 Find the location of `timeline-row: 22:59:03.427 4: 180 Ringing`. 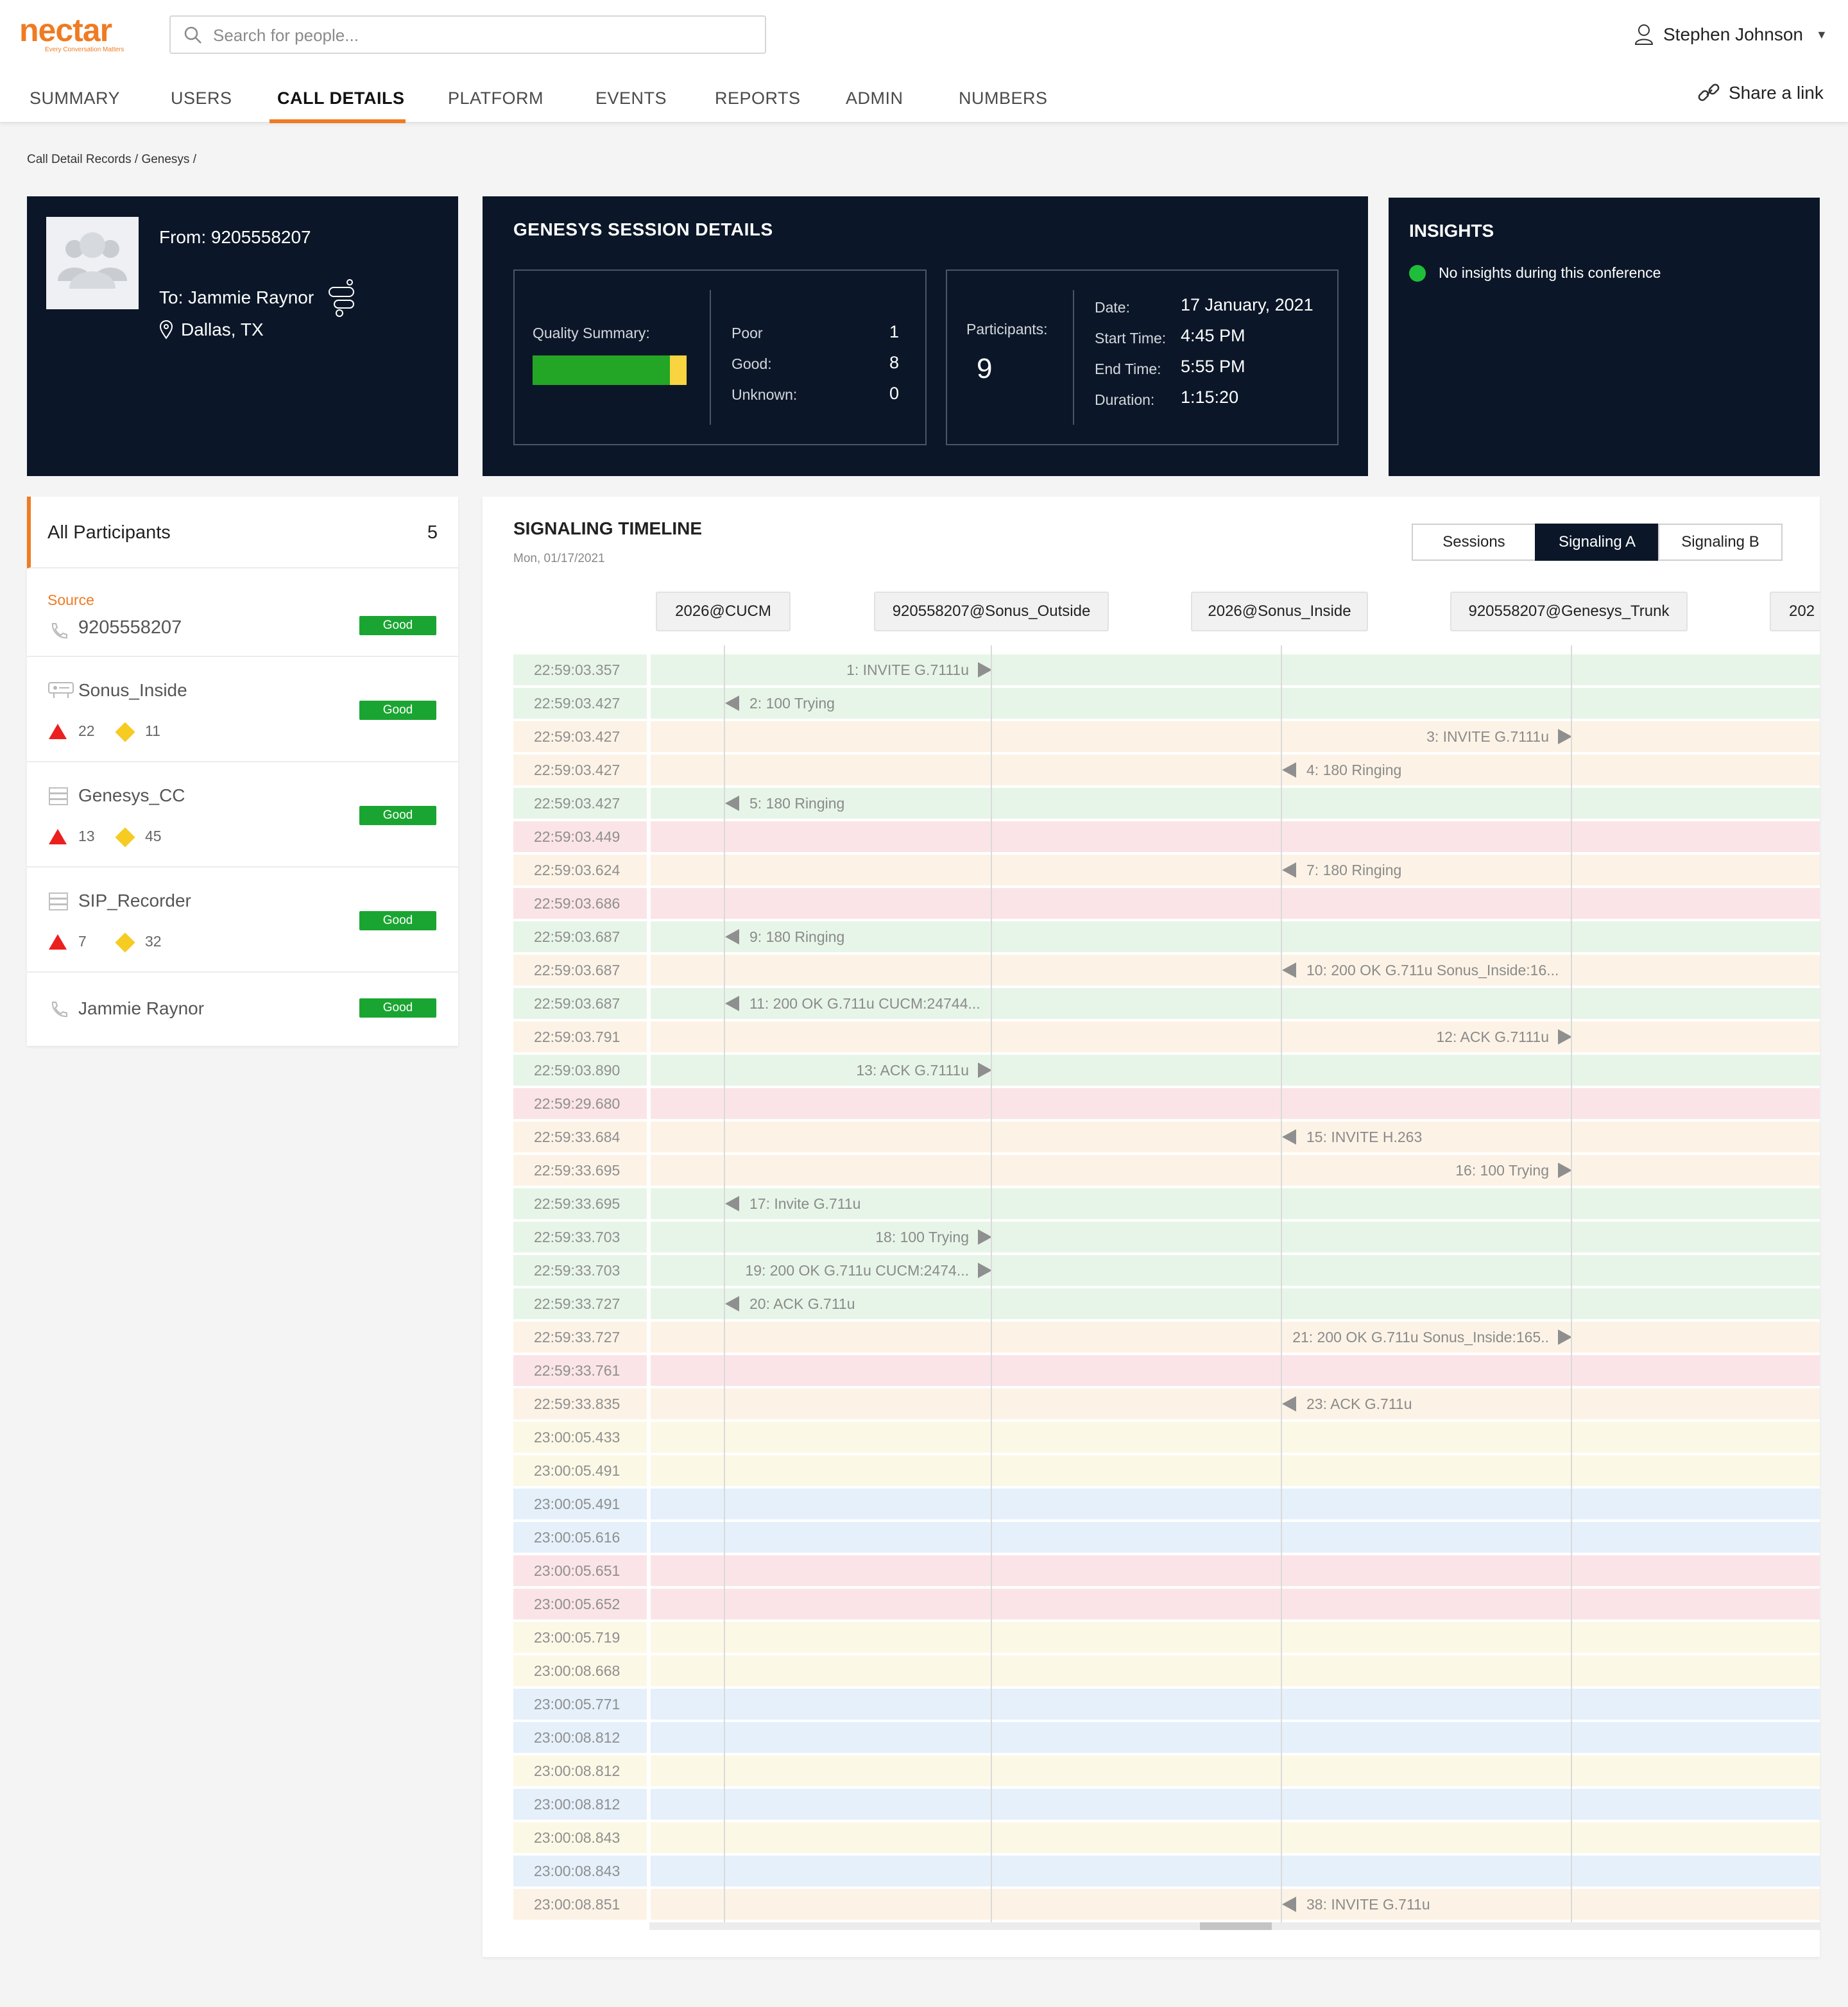

timeline-row: 22:59:03.427 4: 180 Ringing is located at coordinates (1167, 770).